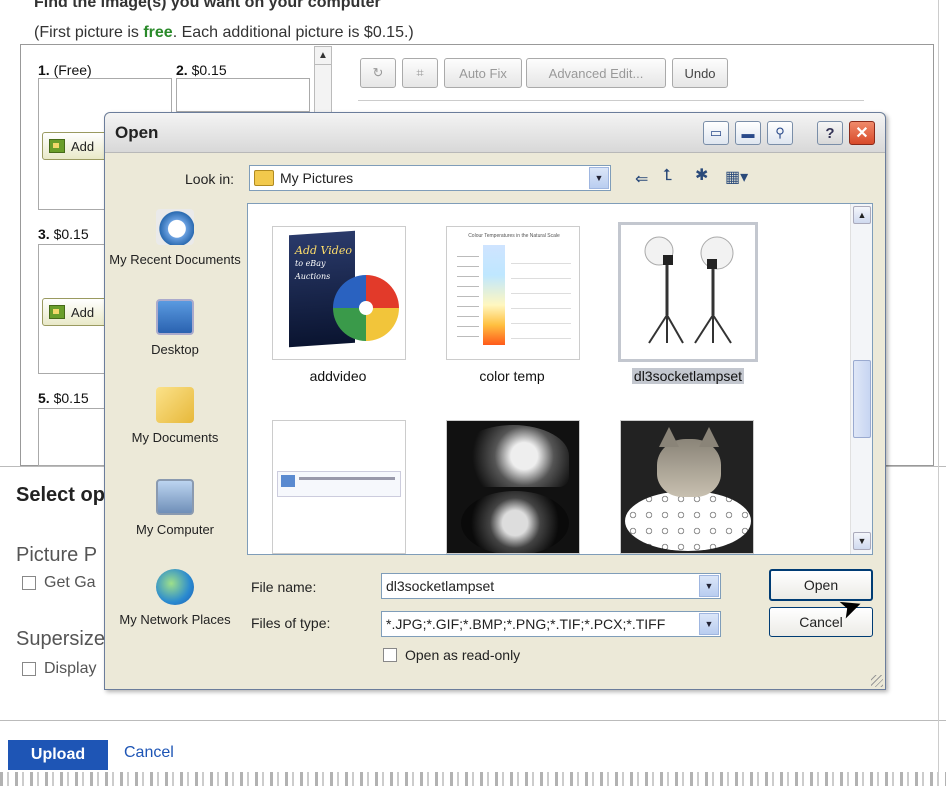 The width and height of the screenshot is (946, 786). What do you see at coordinates (243, 95) in the screenshot?
I see `slot-2-box` at bounding box center [243, 95].